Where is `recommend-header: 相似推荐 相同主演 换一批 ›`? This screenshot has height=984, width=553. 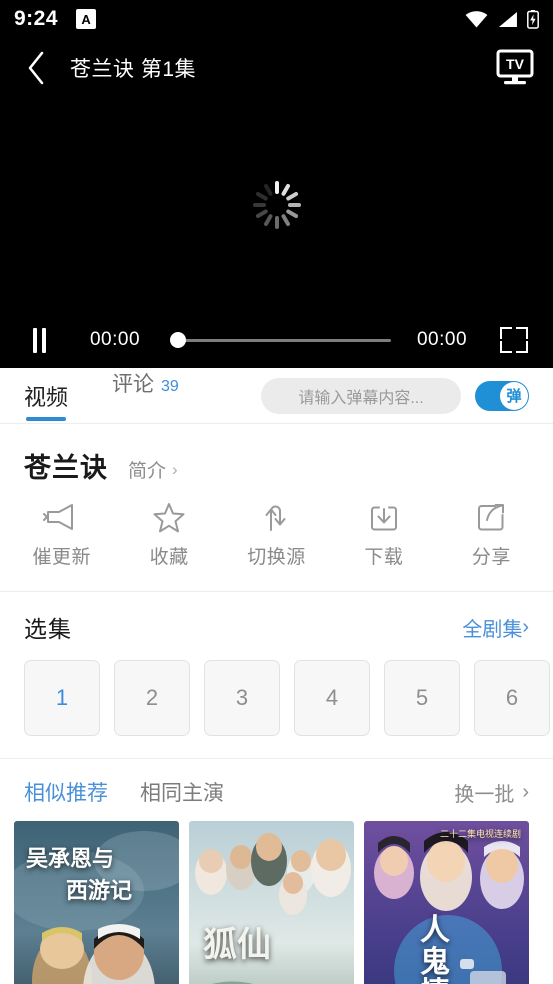
recommend-header: 相似推荐 相同主演 换一批 › is located at coordinates (276, 783).